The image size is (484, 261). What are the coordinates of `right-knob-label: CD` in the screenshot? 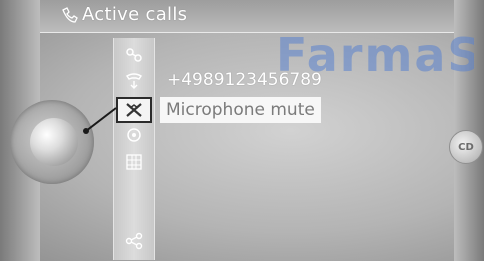 It's located at (466, 147).